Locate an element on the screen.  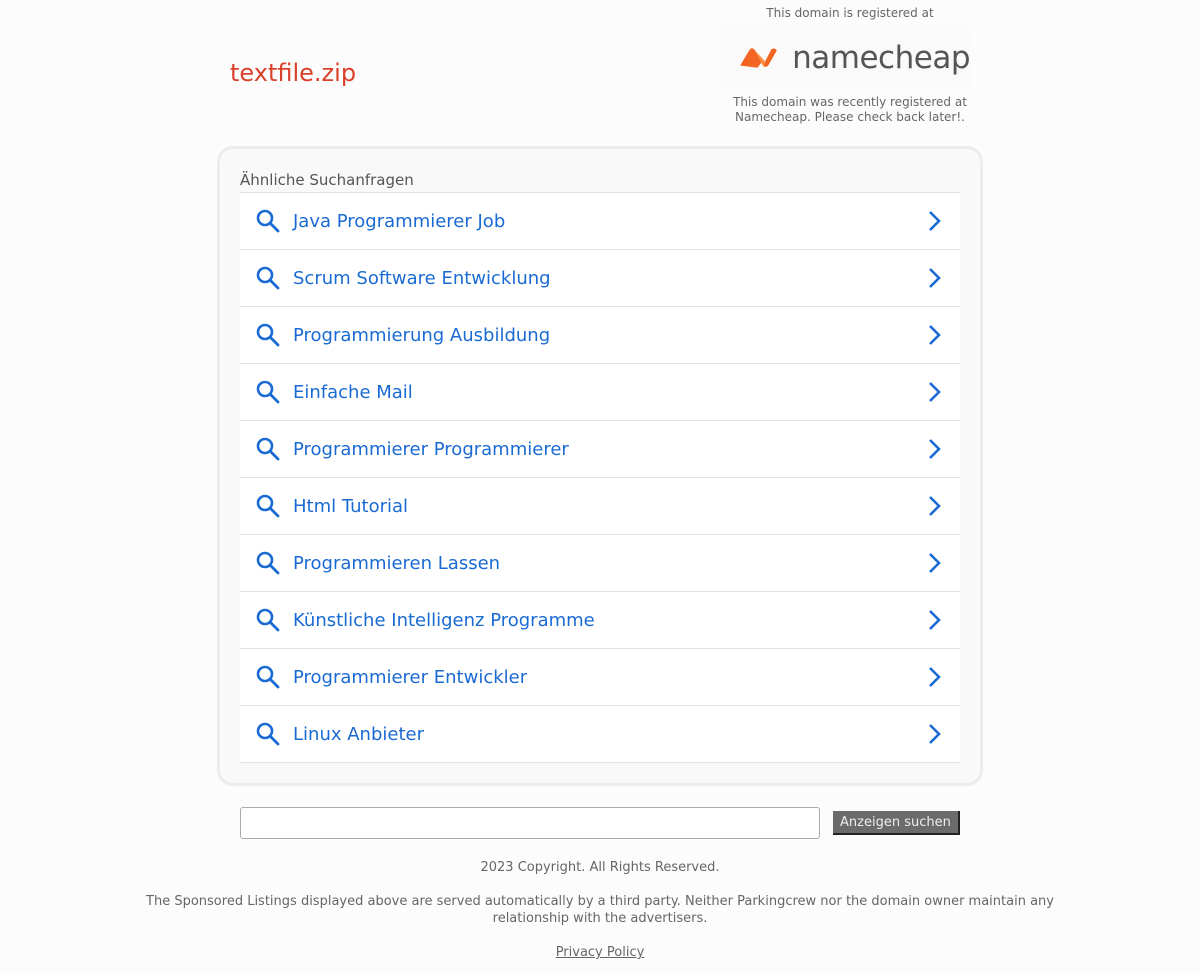
related-search-label: Programmierer Entwickler is located at coordinates (410, 677).